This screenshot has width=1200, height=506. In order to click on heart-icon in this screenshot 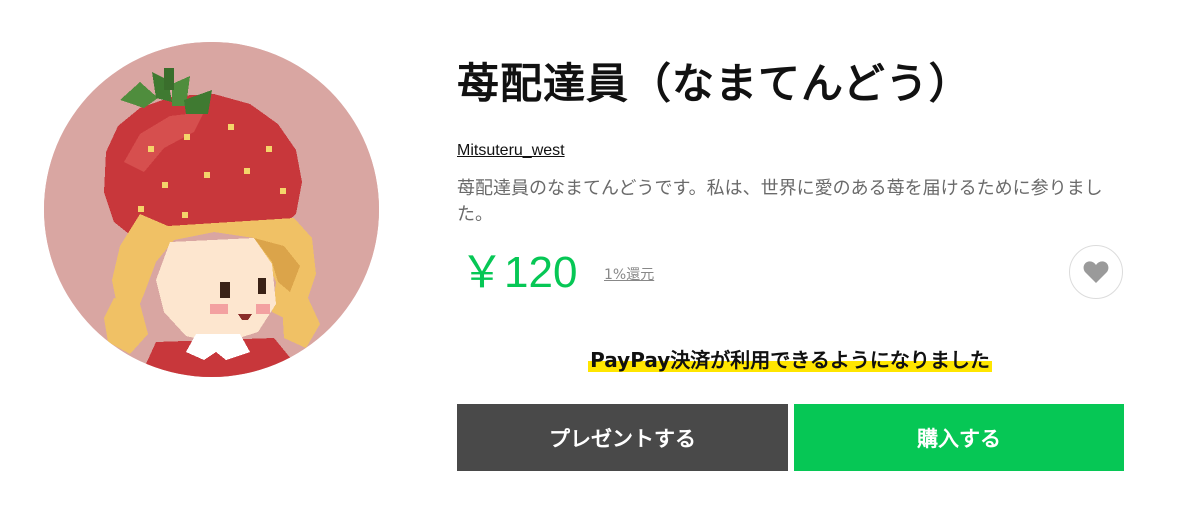, I will do `click(1096, 272)`.